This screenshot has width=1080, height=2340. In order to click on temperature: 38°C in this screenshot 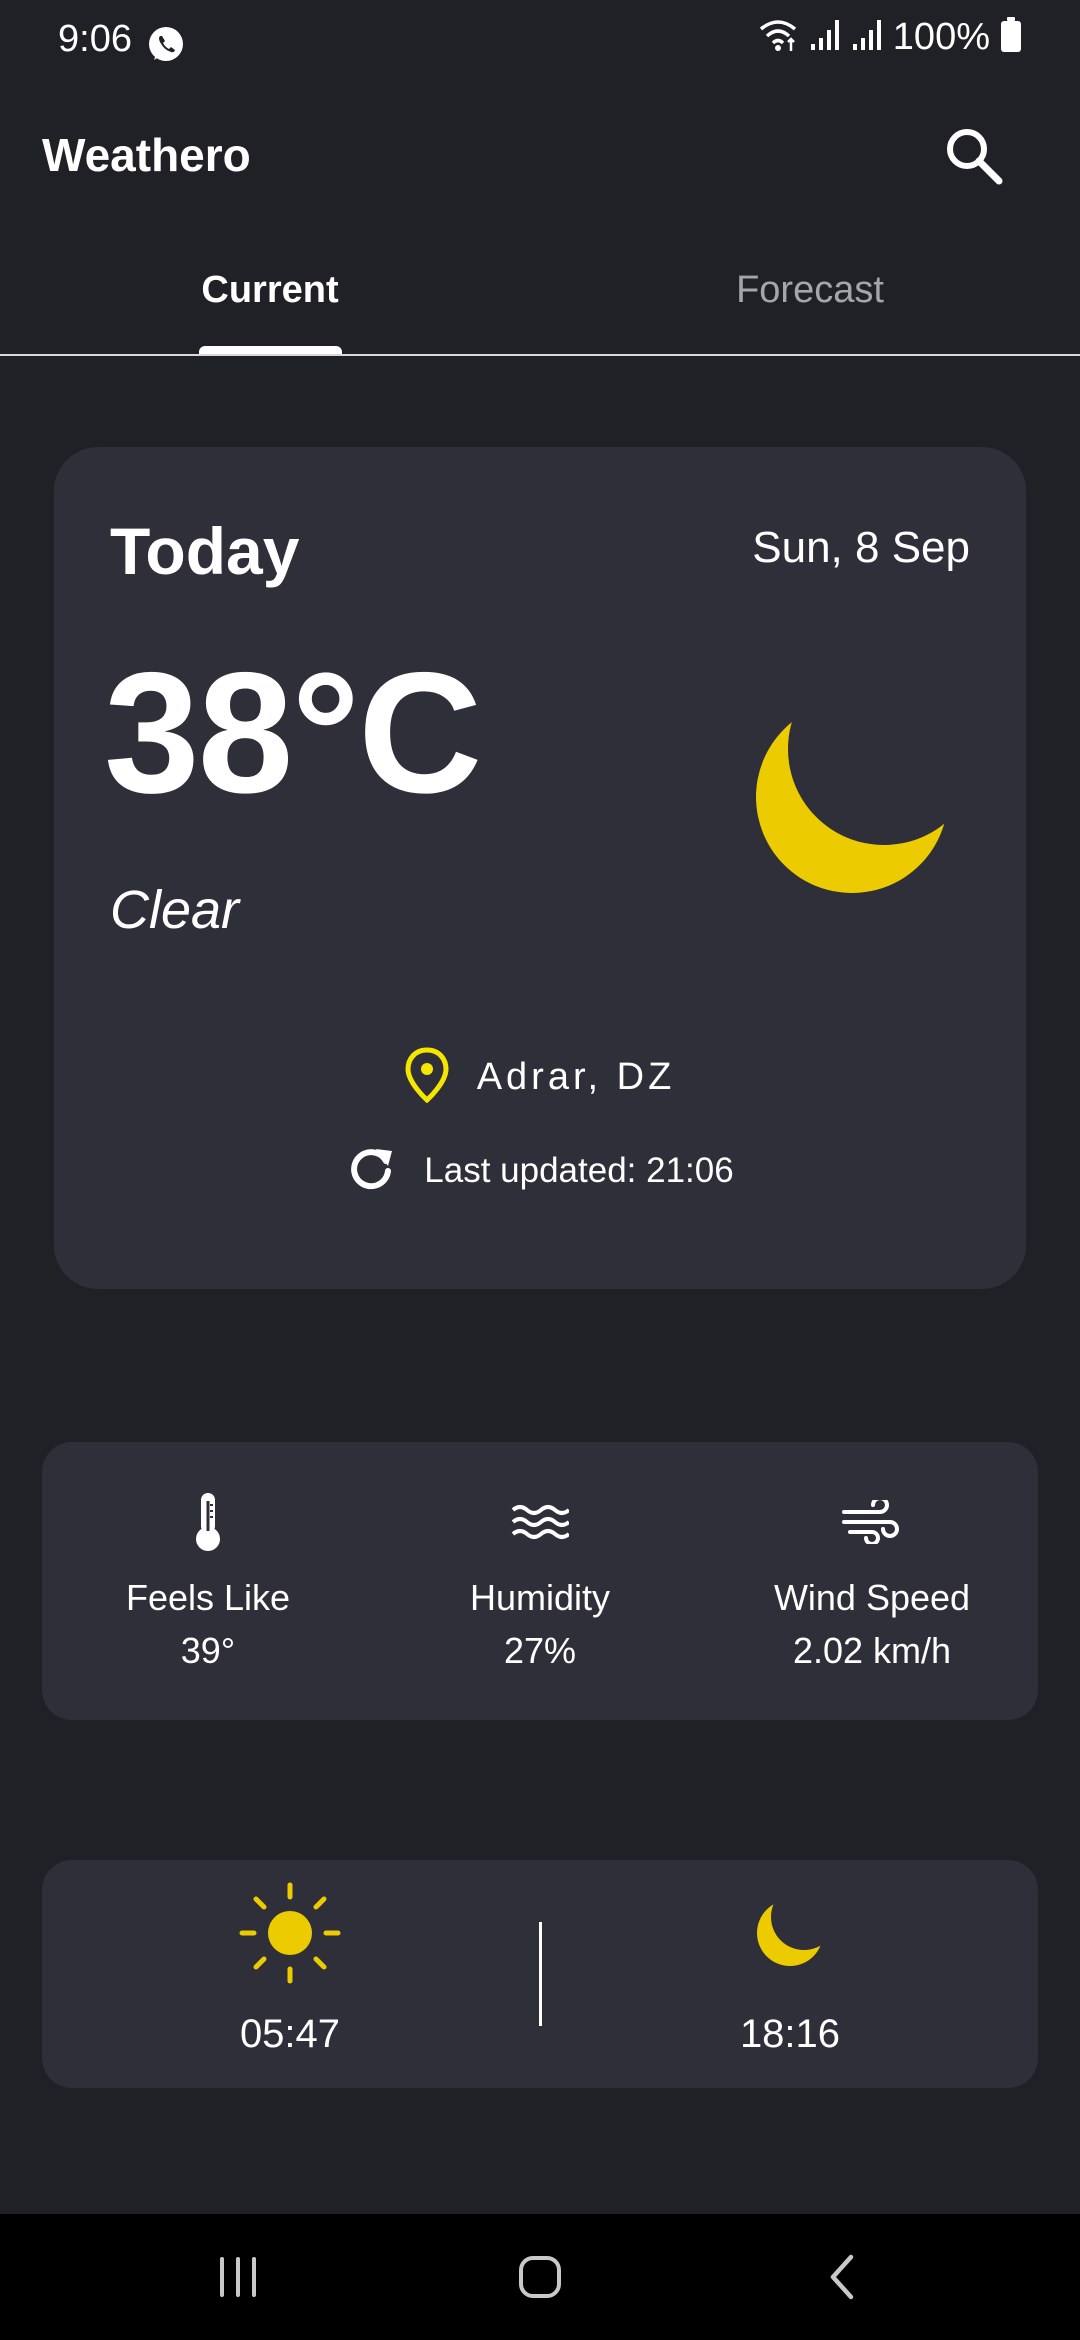, I will do `click(293, 733)`.